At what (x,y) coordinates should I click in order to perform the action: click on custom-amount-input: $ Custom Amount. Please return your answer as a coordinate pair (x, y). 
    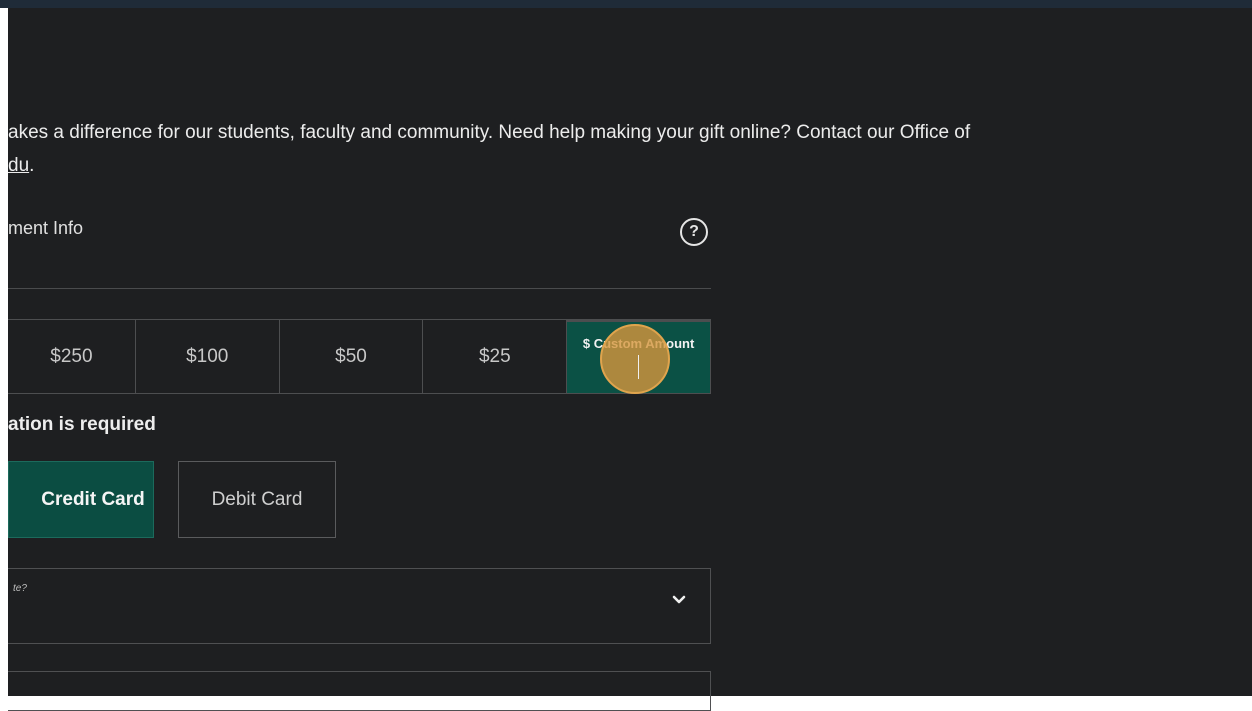
    Looking at the image, I should click on (638, 357).